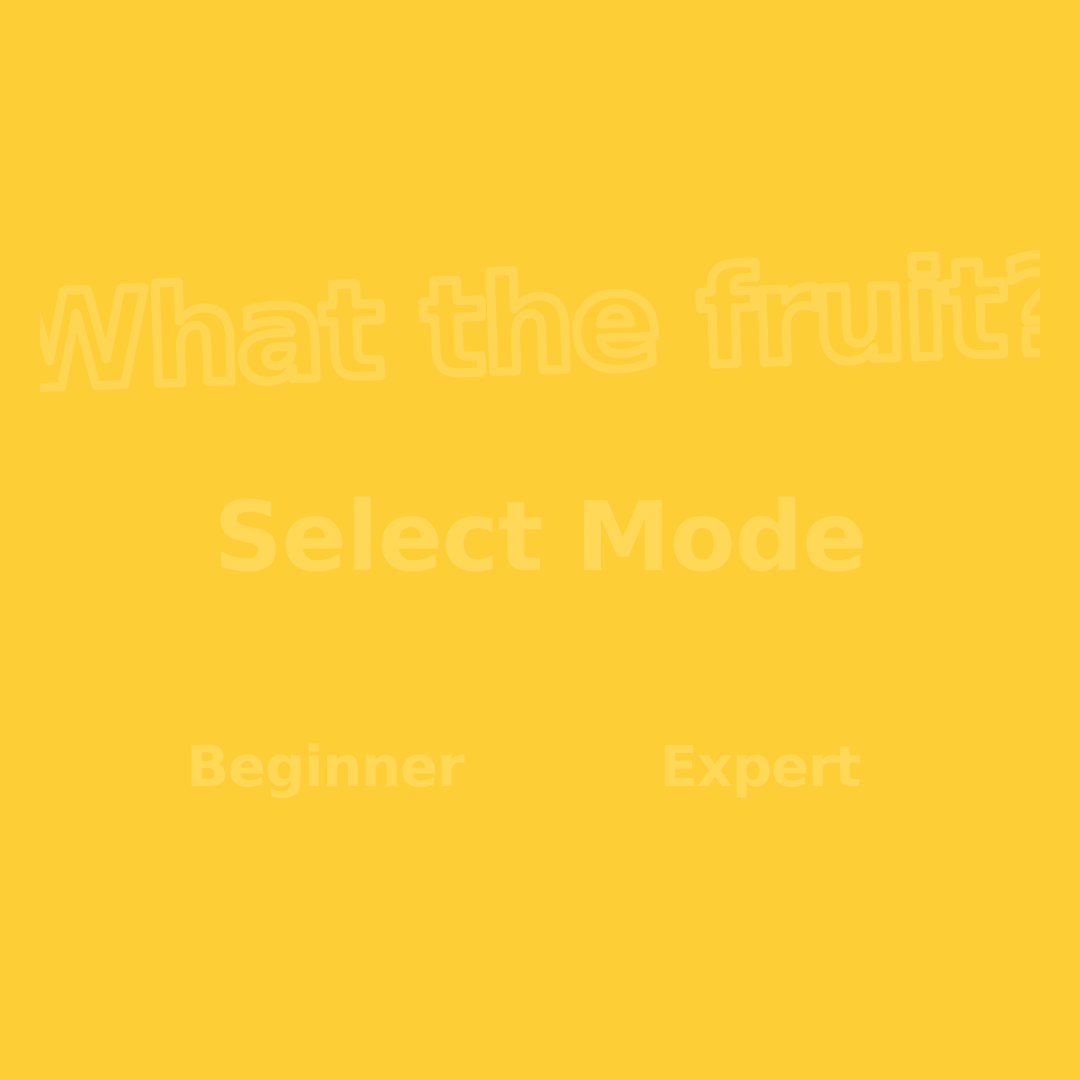  Describe the element at coordinates (325, 768) in the screenshot. I see `beginner-mode-button: Beginner` at that location.